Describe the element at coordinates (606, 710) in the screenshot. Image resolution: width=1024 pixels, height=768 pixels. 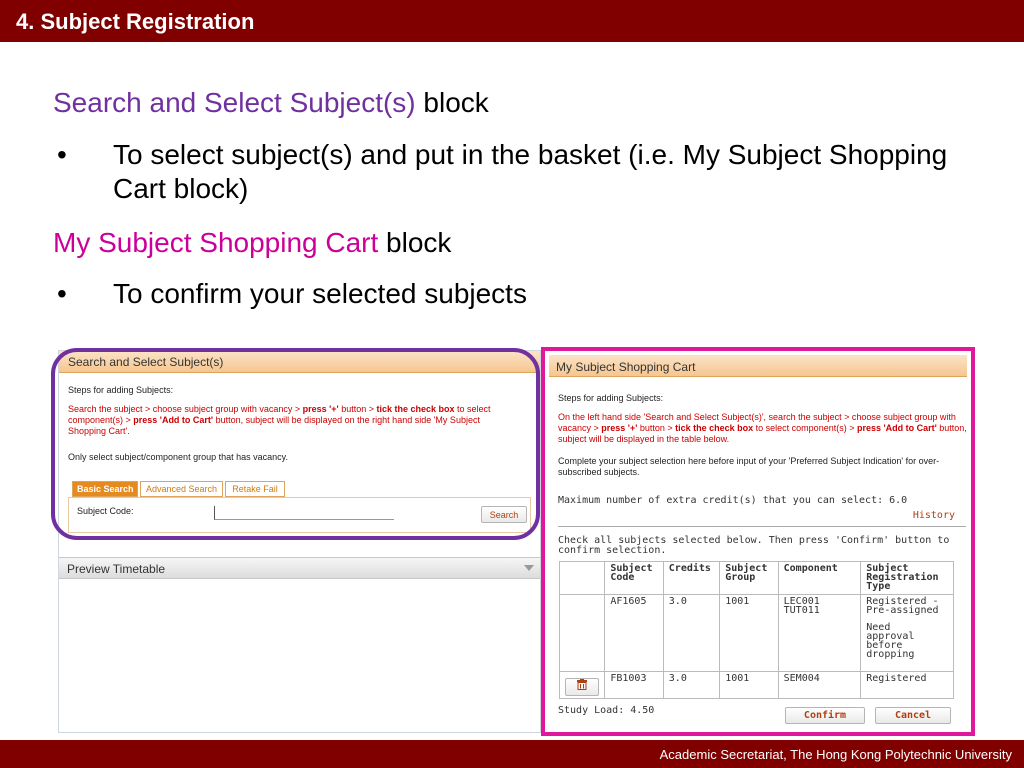
I see `study-load: Study Load: 4.50` at that location.